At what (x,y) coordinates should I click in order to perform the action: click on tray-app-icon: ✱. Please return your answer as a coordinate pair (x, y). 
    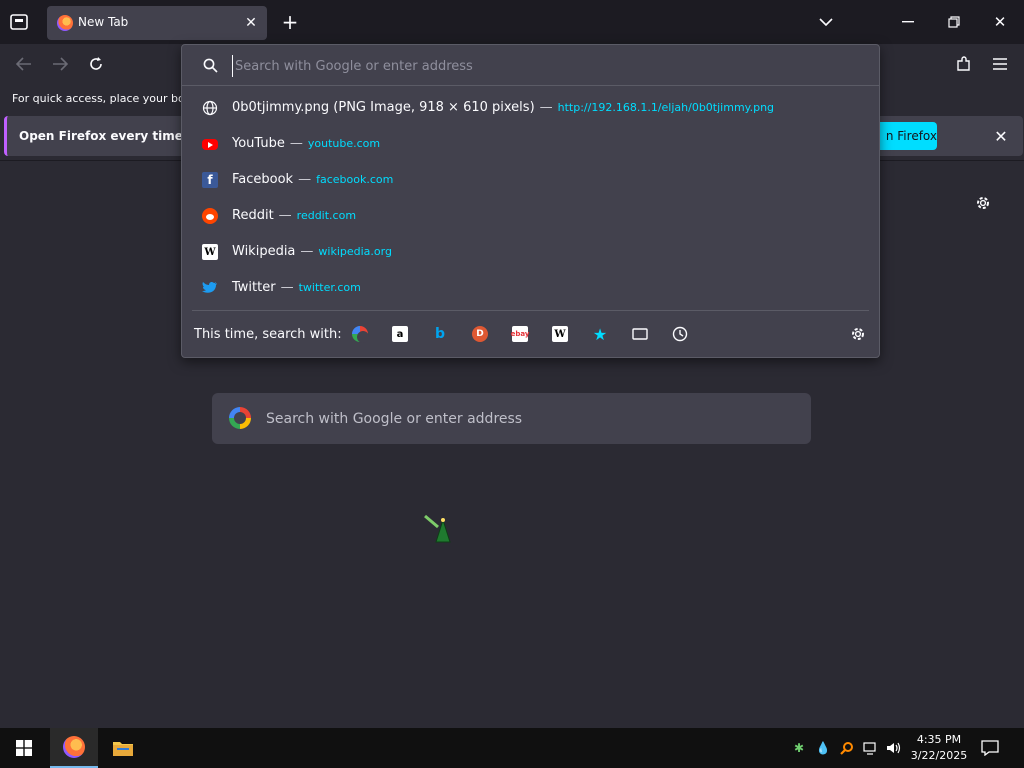
    Looking at the image, I should click on (799, 748).